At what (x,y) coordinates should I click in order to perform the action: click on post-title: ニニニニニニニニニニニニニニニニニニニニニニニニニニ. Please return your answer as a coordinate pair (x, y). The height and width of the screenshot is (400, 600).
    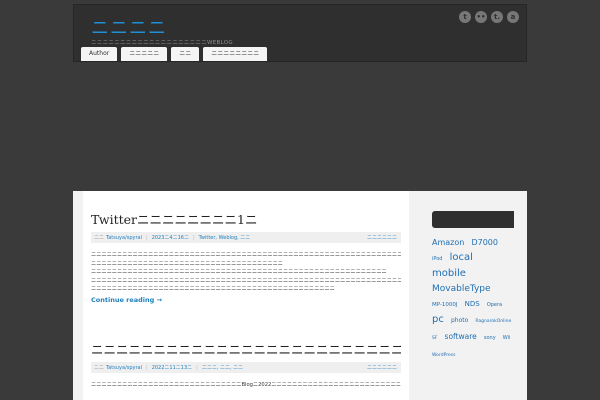
    Looking at the image, I should click on (246, 348).